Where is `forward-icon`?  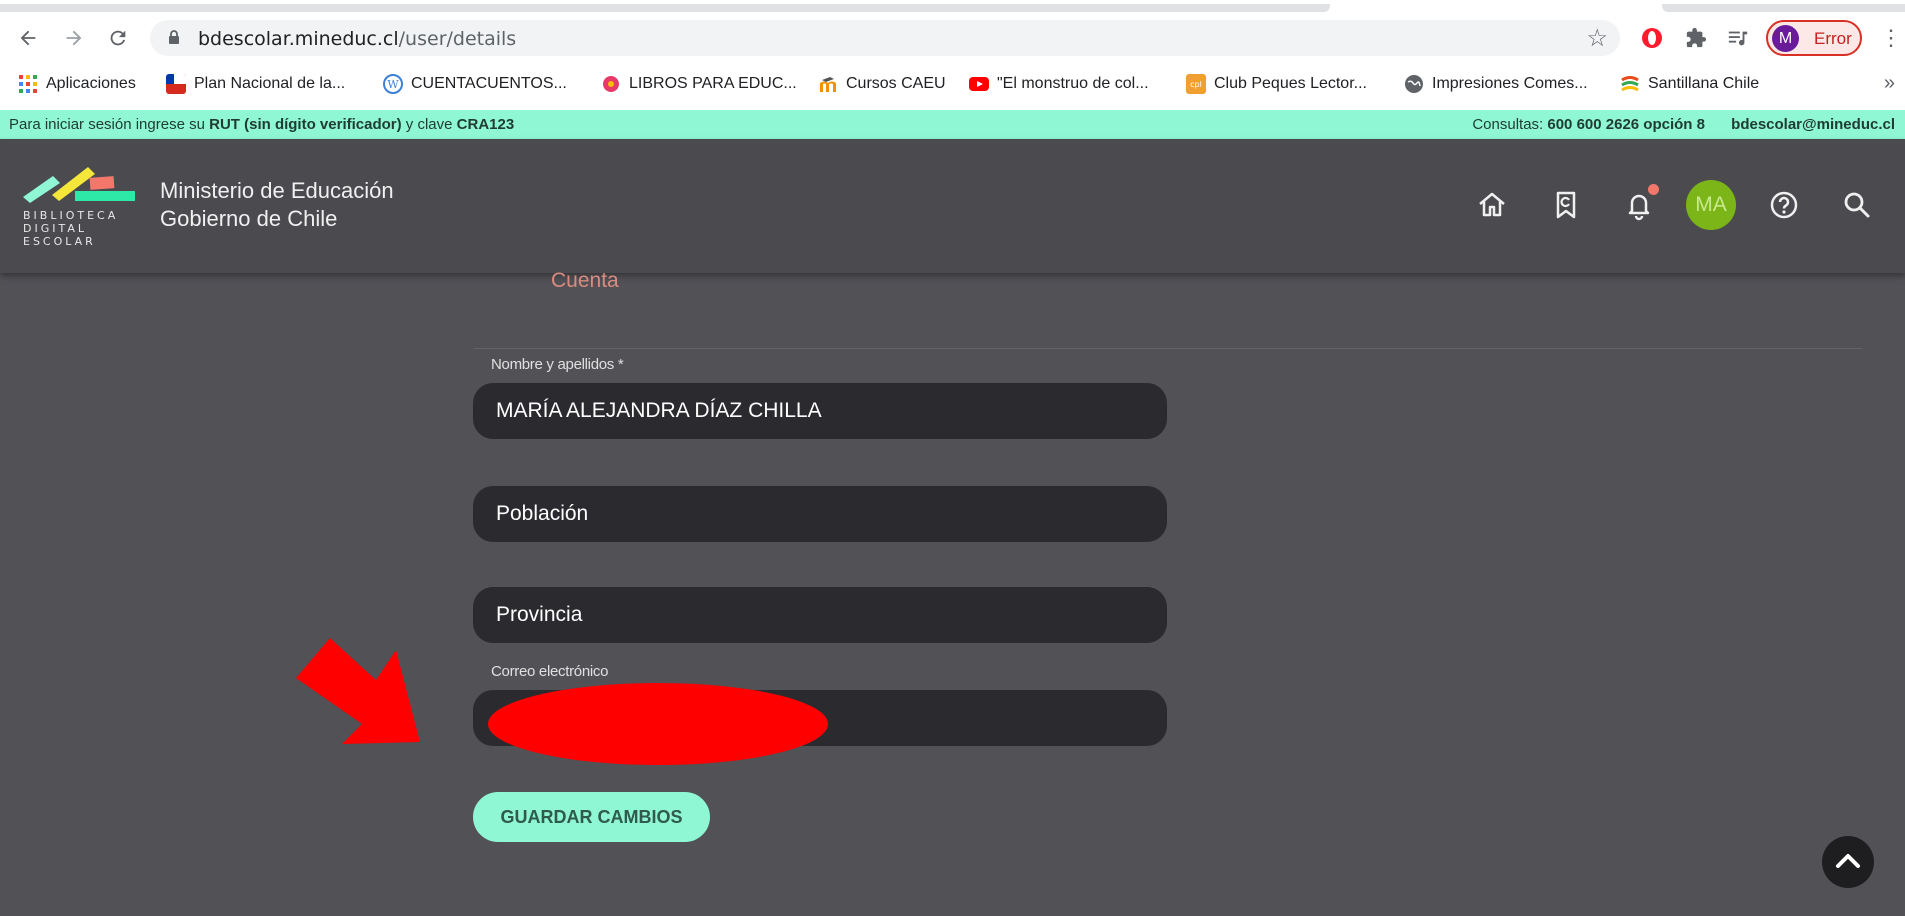
forward-icon is located at coordinates (74, 38).